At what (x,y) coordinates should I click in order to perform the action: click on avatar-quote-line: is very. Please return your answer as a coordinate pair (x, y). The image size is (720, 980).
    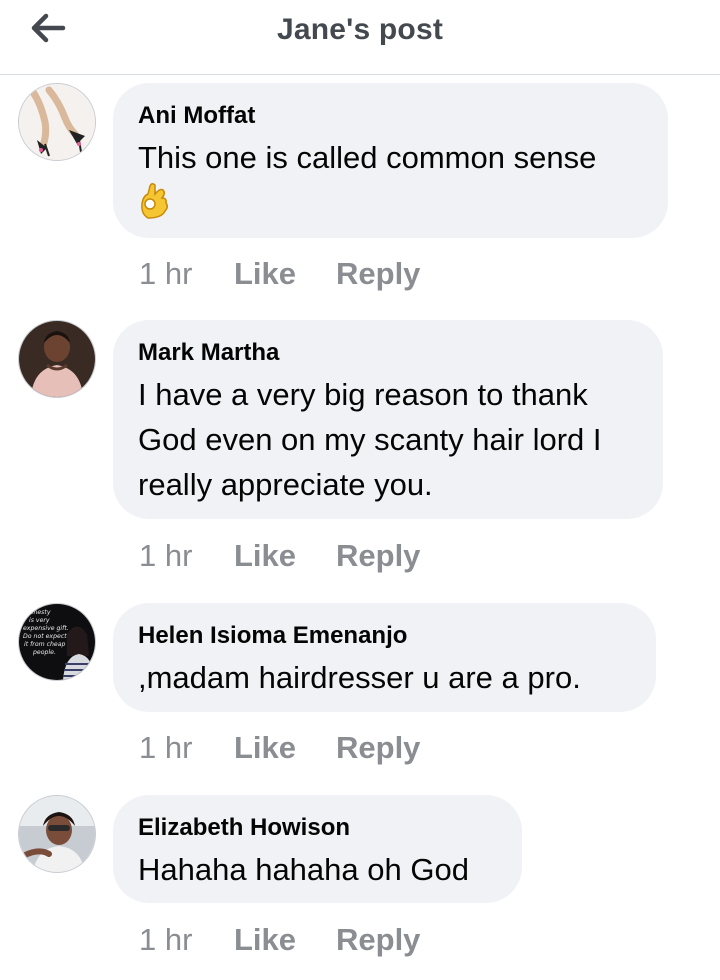
    Looking at the image, I should click on (39, 620).